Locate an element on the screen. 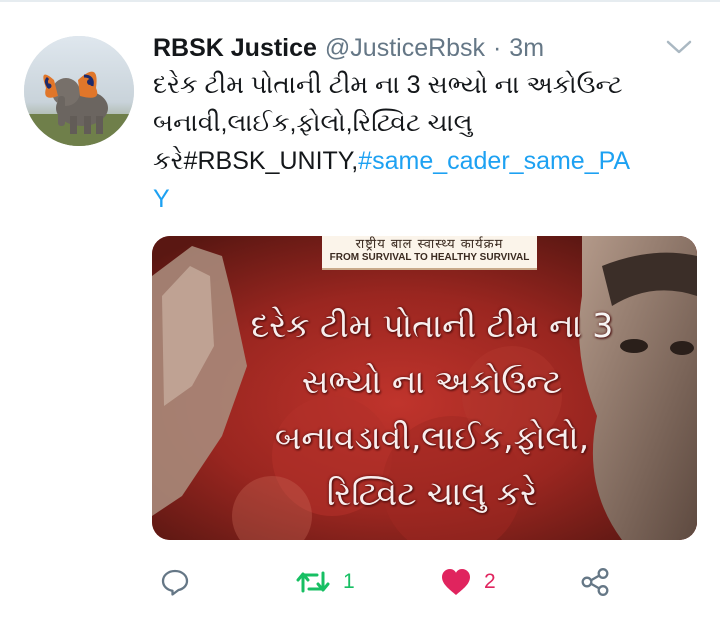 The width and height of the screenshot is (720, 629). share-icon is located at coordinates (595, 582).